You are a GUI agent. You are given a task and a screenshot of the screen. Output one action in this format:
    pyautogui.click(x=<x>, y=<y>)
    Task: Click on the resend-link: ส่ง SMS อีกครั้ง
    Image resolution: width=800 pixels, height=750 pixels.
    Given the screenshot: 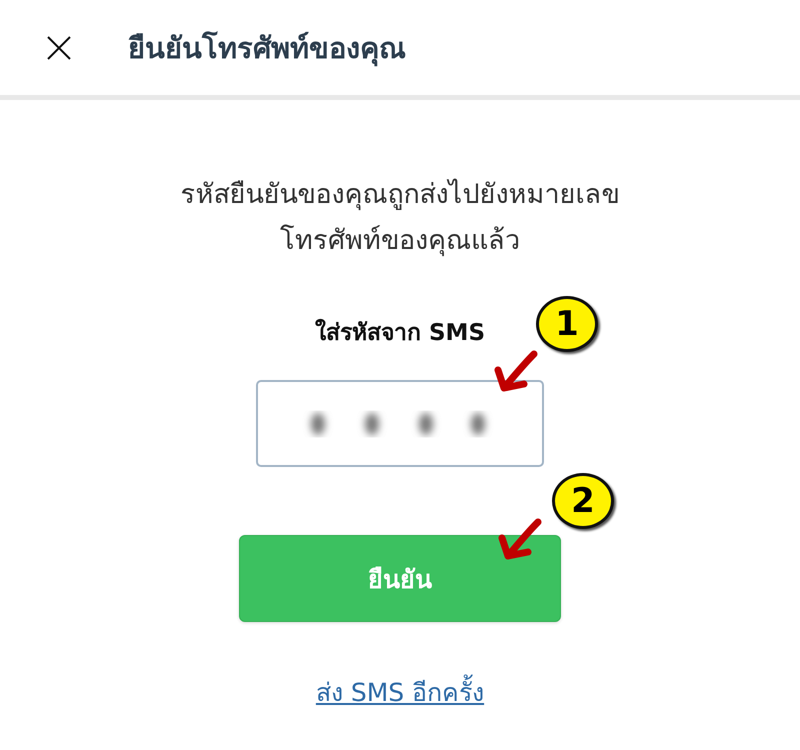 What is the action you would take?
    pyautogui.click(x=400, y=692)
    